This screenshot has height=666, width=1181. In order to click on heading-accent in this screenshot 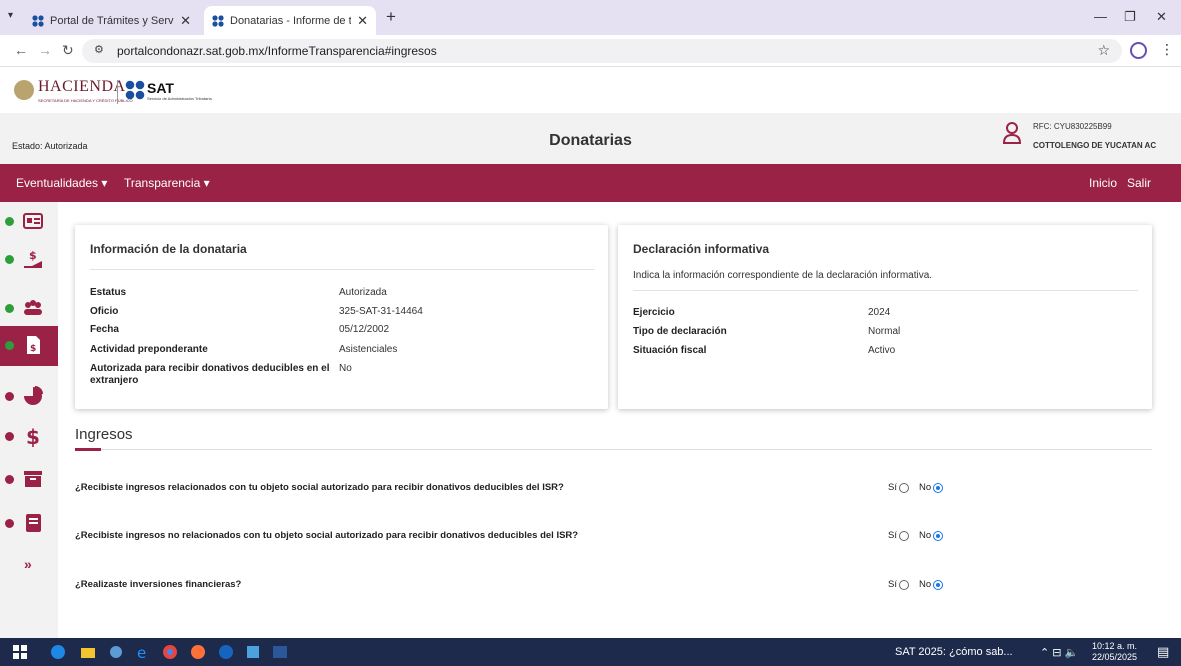, I will do `click(88, 449)`.